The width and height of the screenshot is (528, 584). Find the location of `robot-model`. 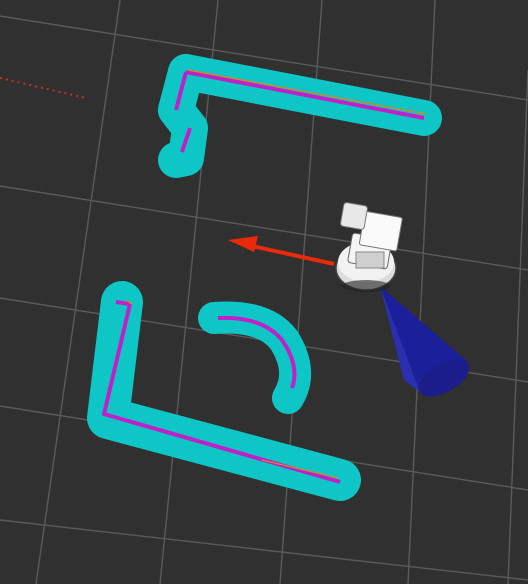

robot-model is located at coordinates (369, 247).